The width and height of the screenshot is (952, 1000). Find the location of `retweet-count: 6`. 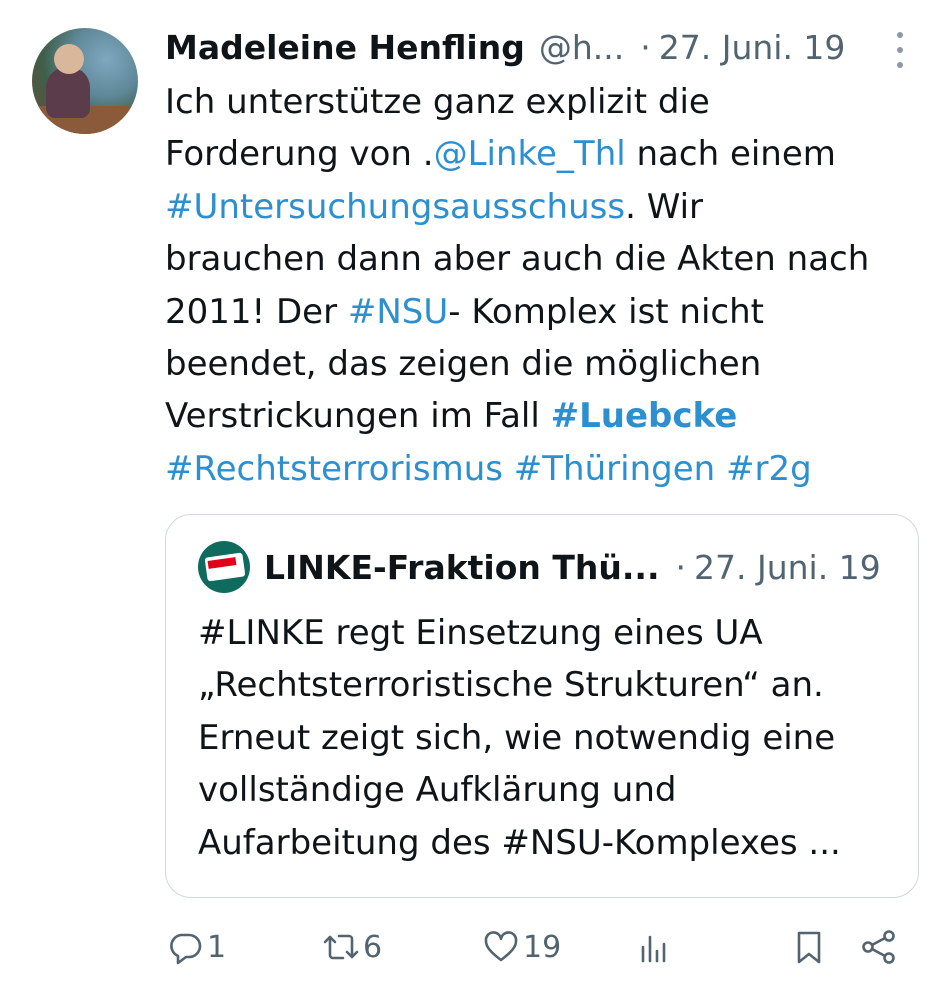

retweet-count: 6 is located at coordinates (373, 947).